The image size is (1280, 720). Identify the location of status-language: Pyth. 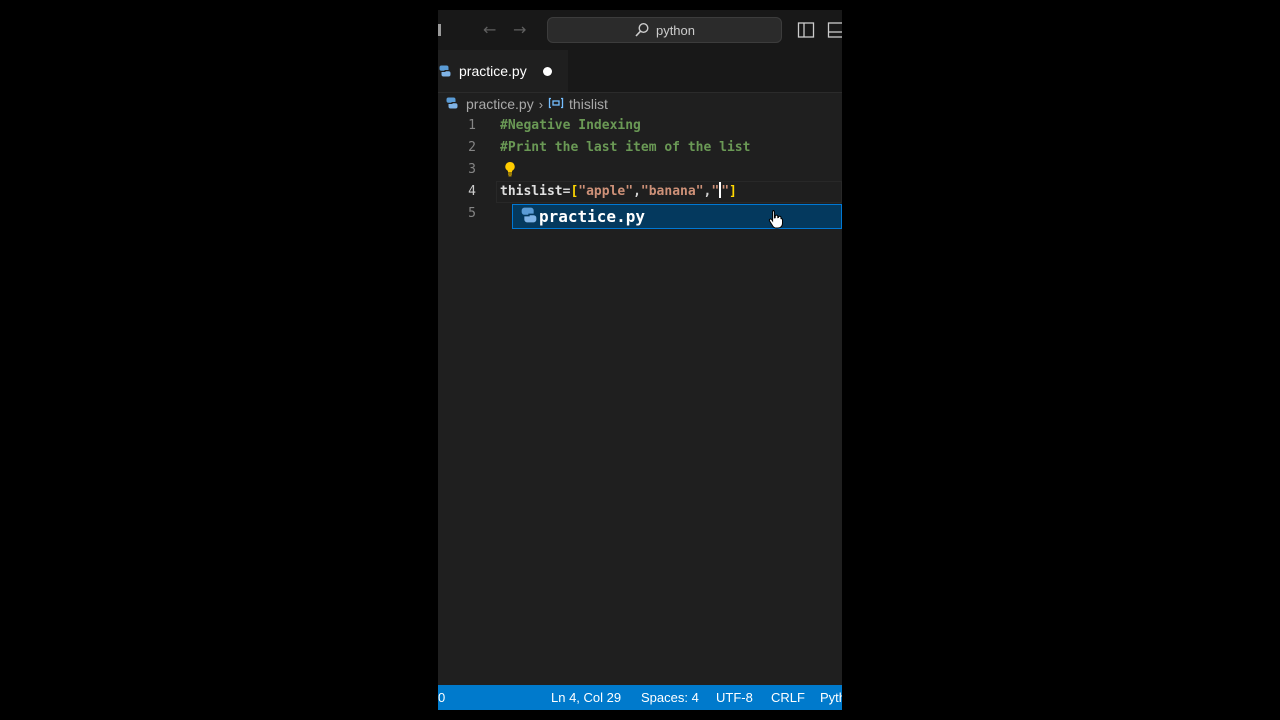
(831, 697).